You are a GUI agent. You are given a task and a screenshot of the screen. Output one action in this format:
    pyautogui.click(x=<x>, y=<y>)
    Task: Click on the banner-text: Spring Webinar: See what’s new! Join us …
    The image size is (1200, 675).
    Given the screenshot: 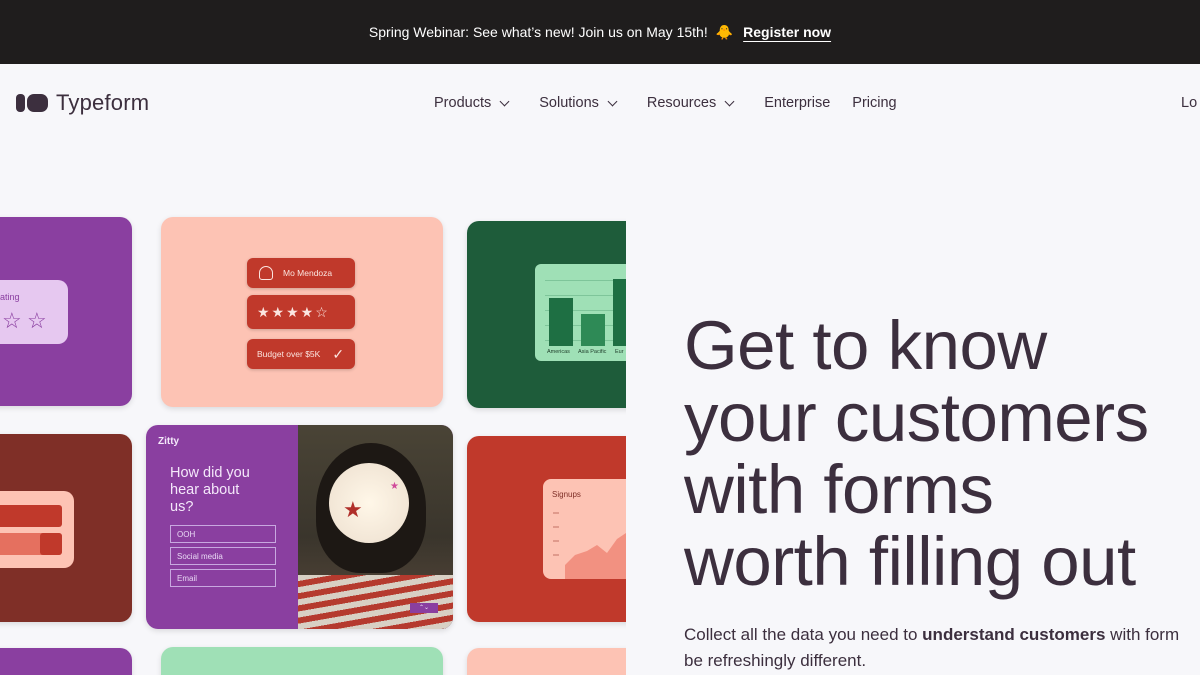 What is the action you would take?
    pyautogui.click(x=538, y=32)
    